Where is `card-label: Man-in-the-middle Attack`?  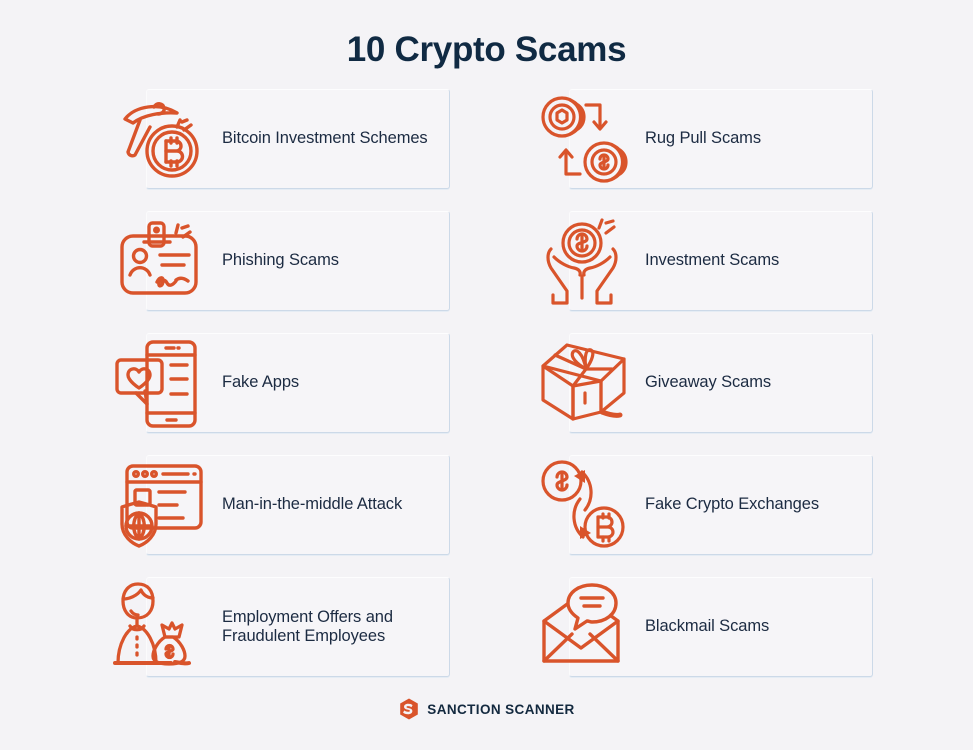
card-label: Man-in-the-middle Attack is located at coordinates (312, 504).